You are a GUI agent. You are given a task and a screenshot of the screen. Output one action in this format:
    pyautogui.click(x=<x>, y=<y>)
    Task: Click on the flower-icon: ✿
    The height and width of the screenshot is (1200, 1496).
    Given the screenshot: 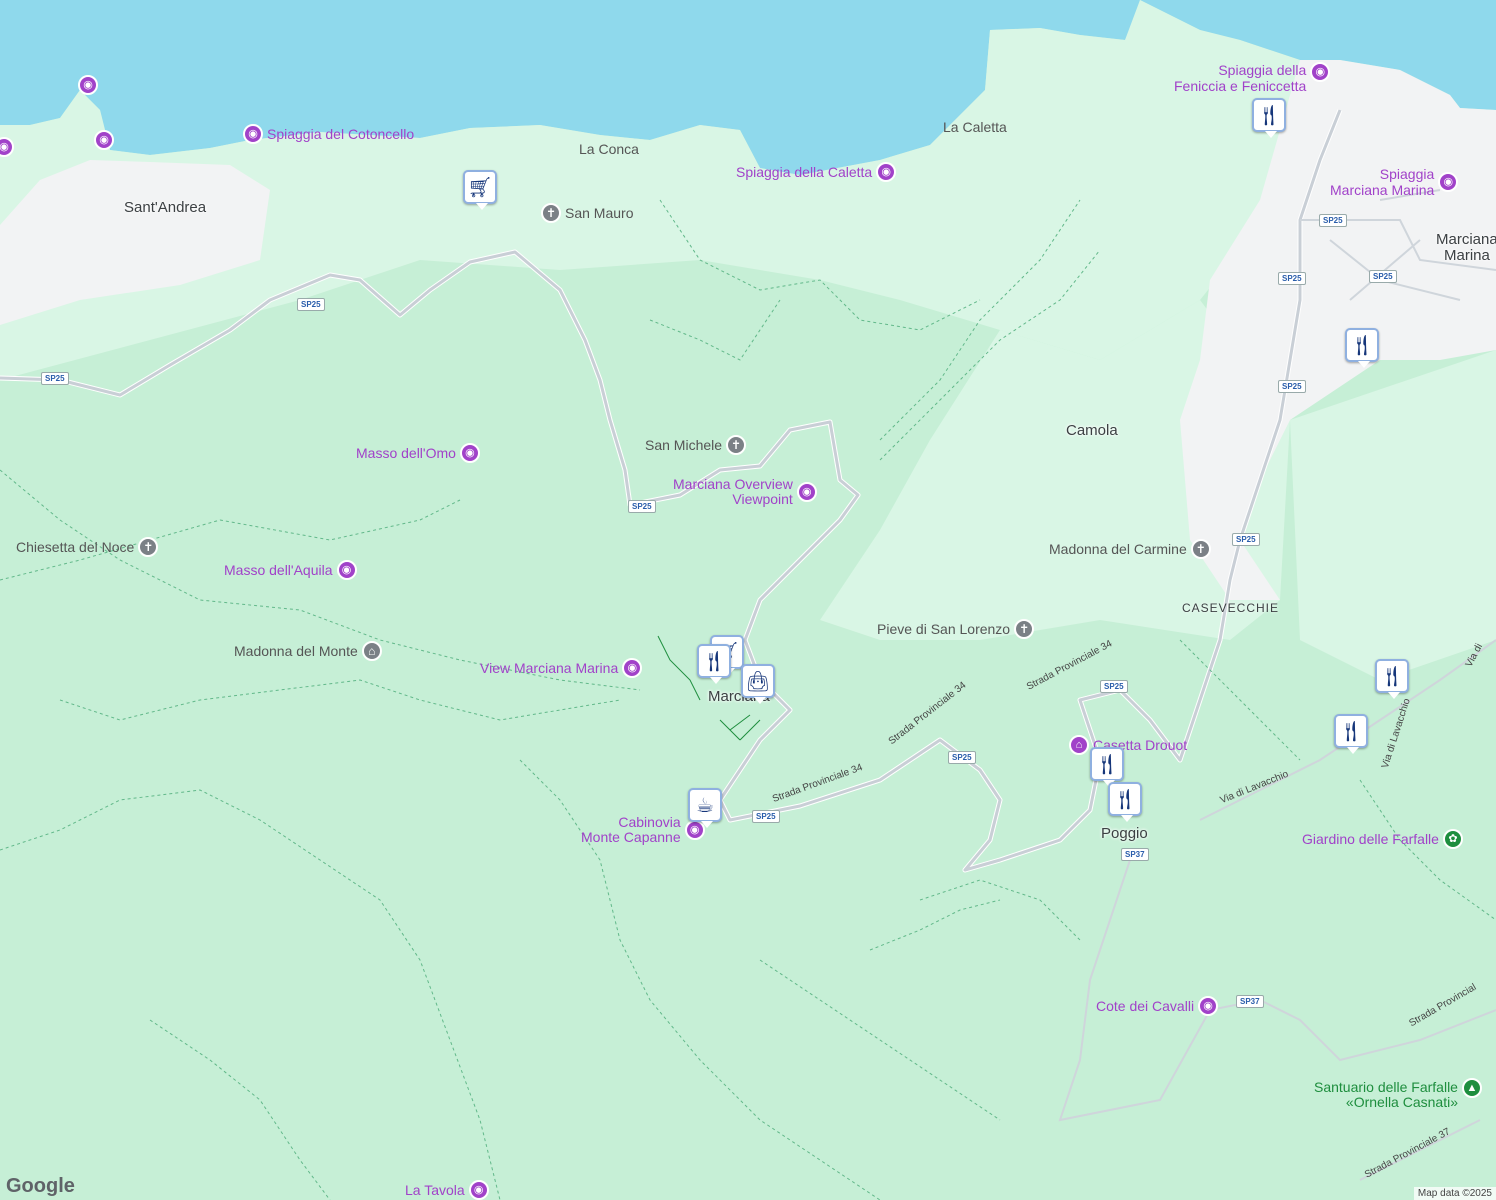 What is the action you would take?
    pyautogui.click(x=1452, y=839)
    